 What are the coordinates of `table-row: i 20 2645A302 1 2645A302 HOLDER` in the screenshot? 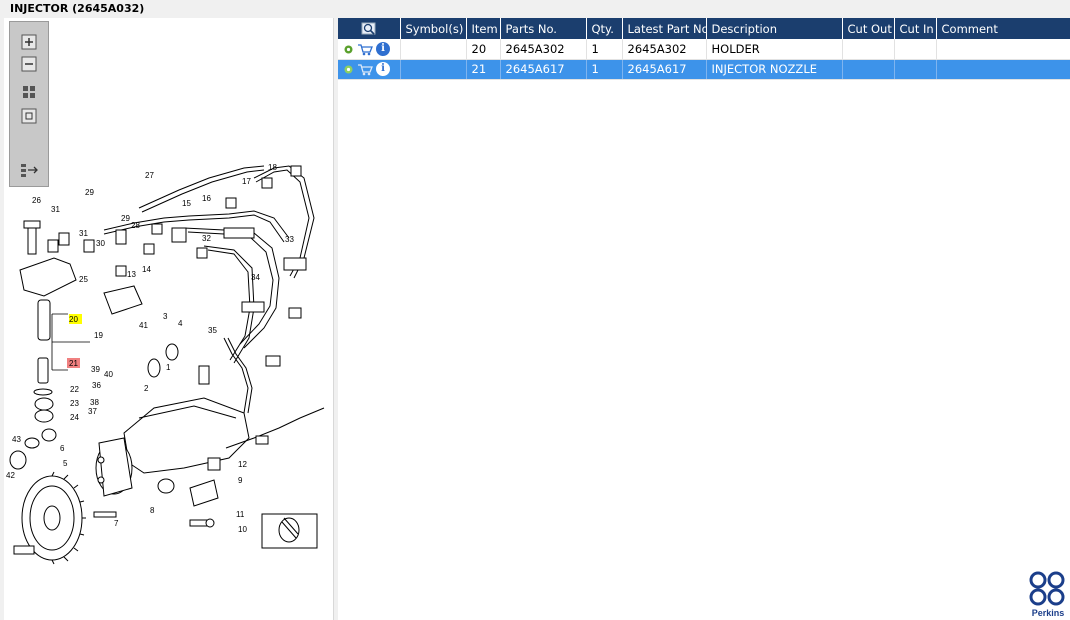 It's located at (704, 49).